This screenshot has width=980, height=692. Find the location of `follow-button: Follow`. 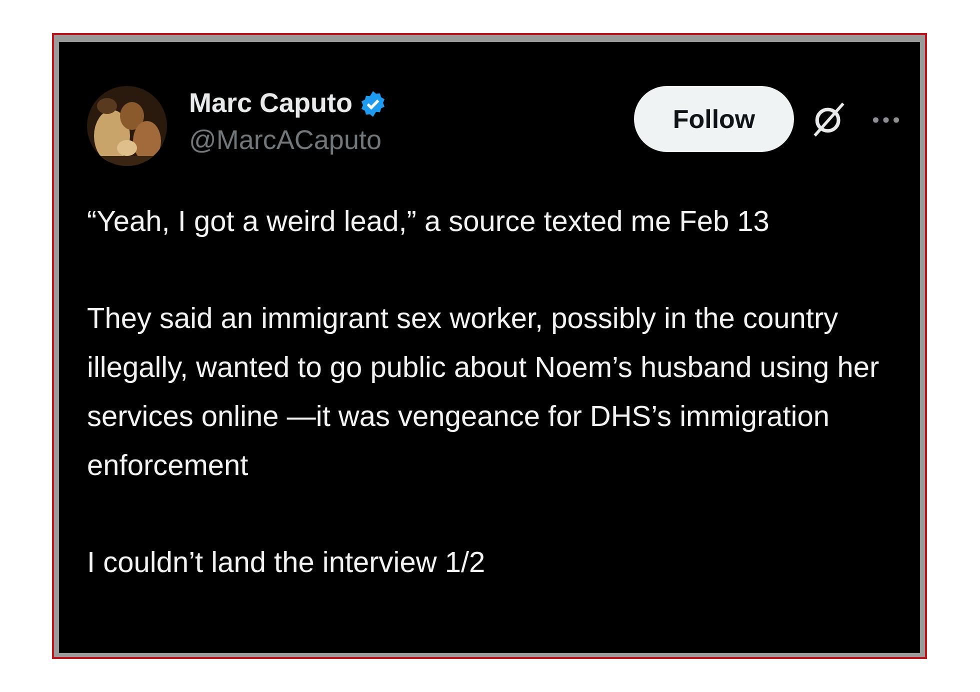

follow-button: Follow is located at coordinates (714, 119).